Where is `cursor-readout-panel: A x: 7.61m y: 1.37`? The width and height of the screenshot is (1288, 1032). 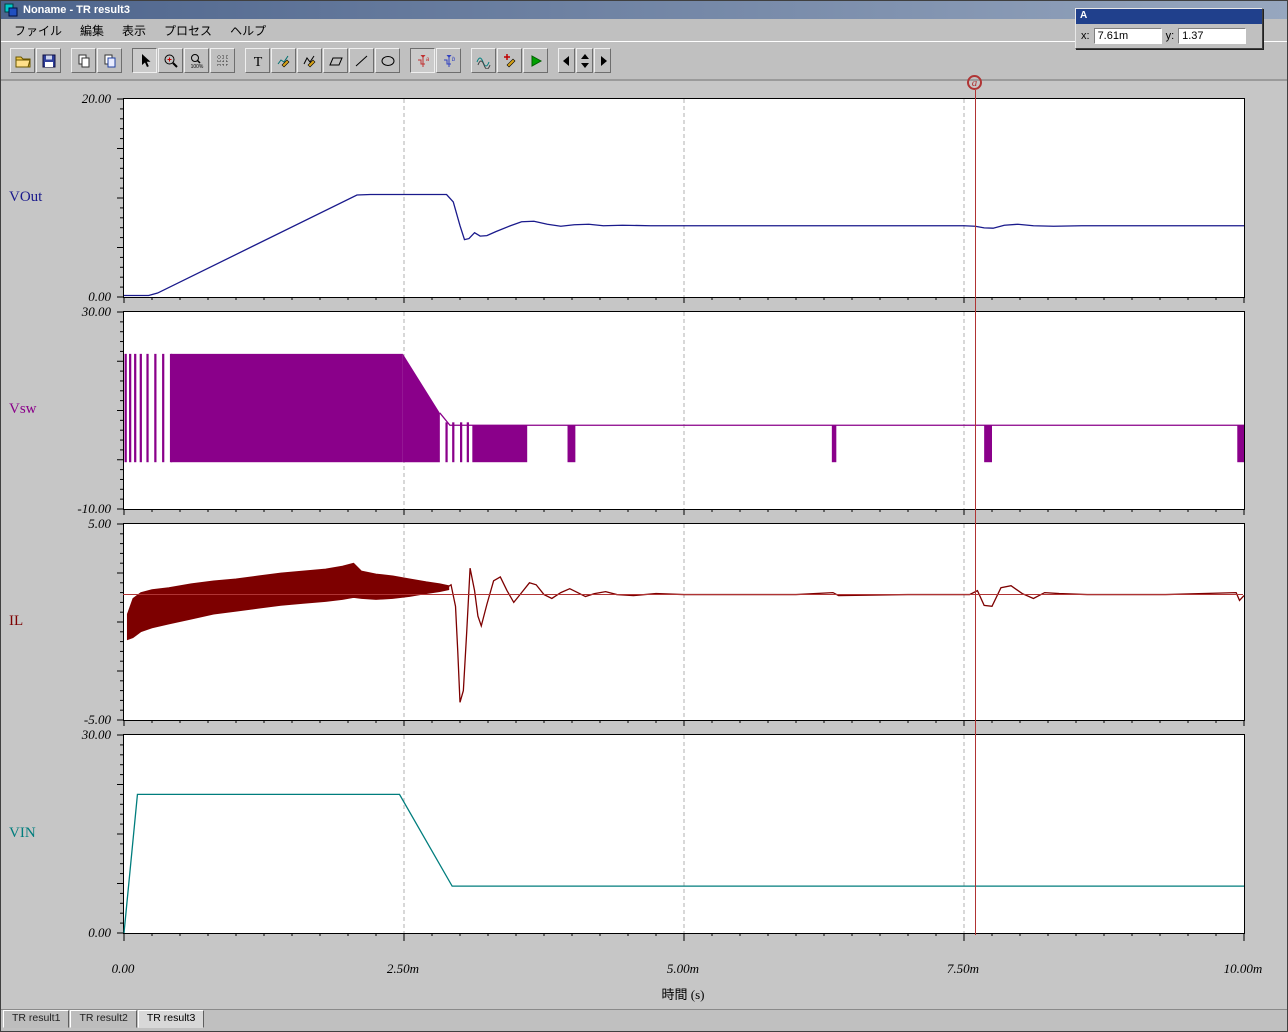 cursor-readout-panel: A x: 7.61m y: 1.37 is located at coordinates (1169, 28).